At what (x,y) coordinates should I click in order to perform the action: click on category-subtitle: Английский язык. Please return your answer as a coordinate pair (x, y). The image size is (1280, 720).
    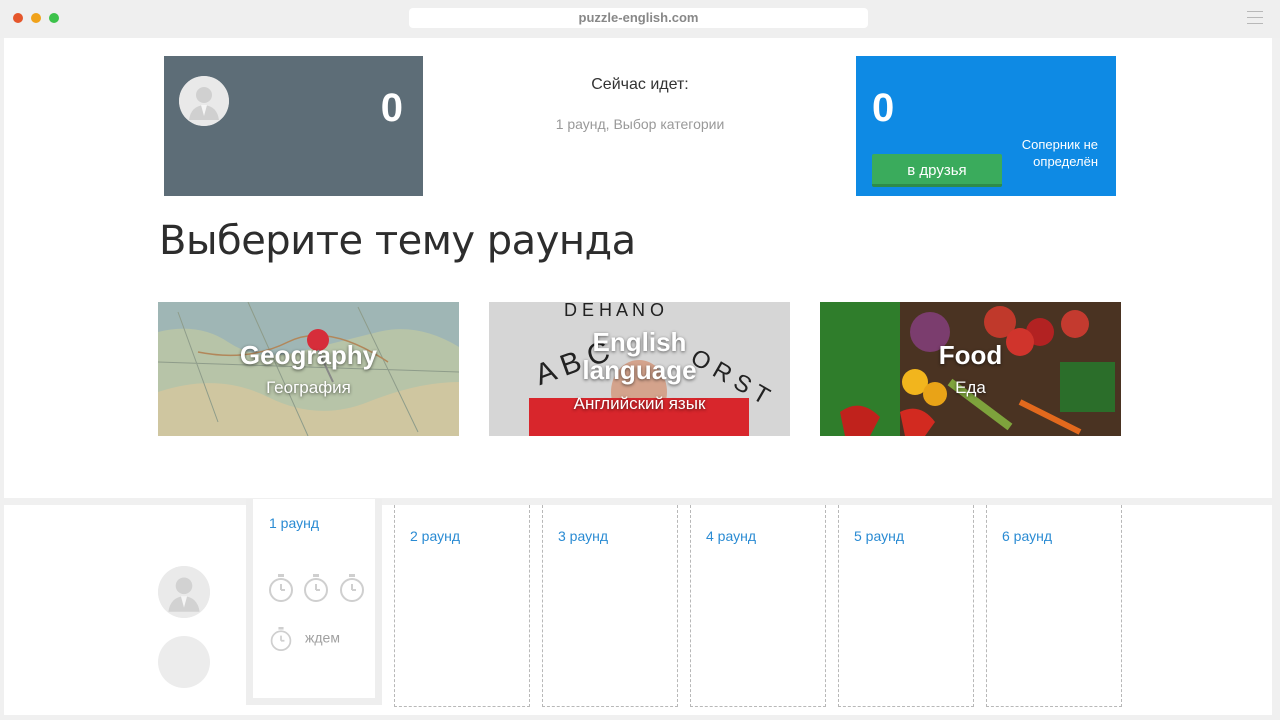
    Looking at the image, I should click on (639, 403).